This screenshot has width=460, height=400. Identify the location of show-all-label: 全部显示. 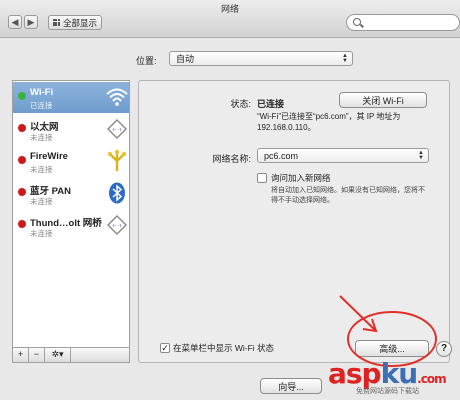
(79, 22).